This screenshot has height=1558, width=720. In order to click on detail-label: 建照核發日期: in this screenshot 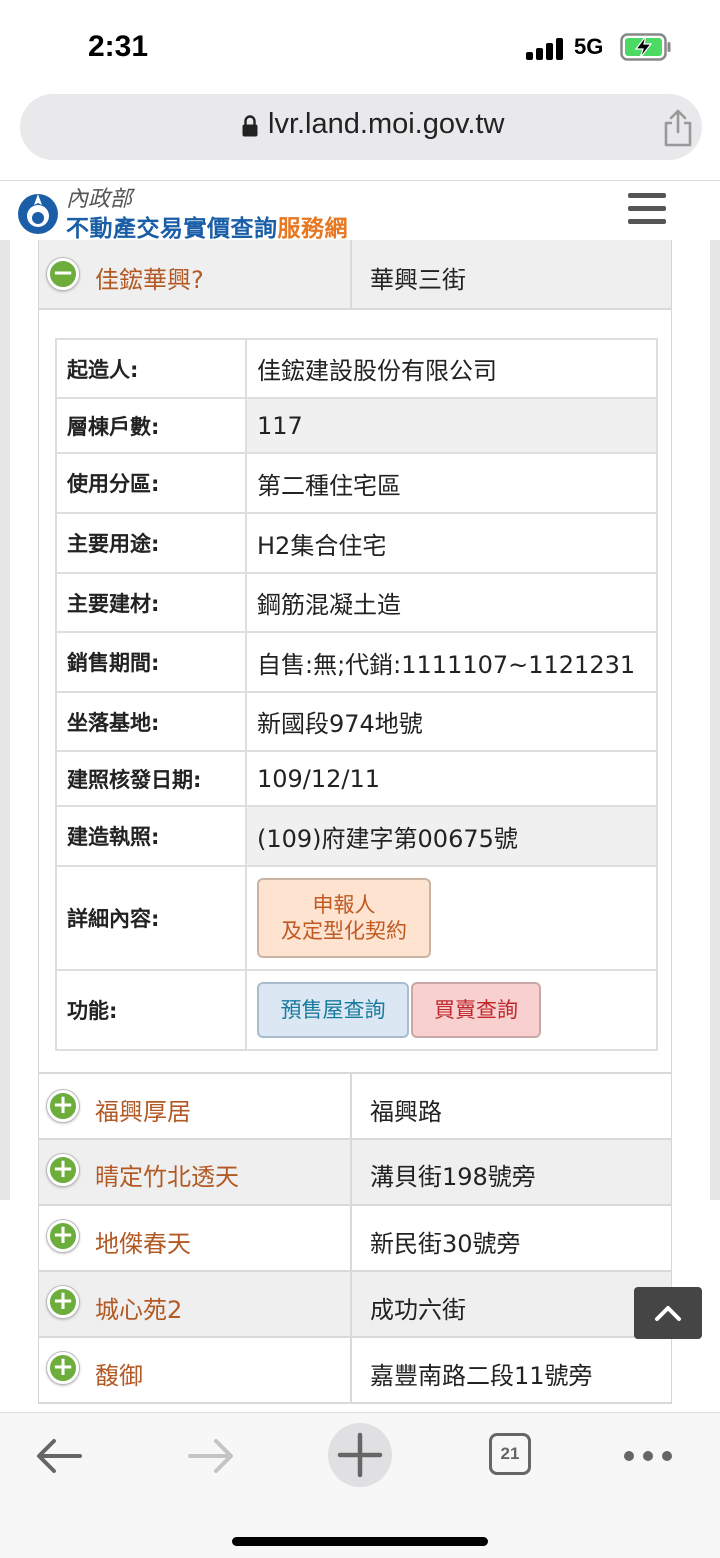, I will do `click(151, 778)`.